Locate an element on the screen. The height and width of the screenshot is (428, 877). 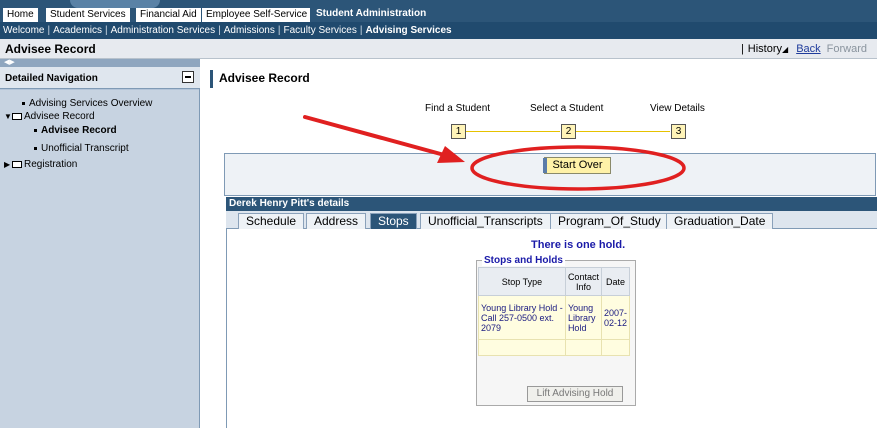
red-arrow-annotation is located at coordinates (384, 139).